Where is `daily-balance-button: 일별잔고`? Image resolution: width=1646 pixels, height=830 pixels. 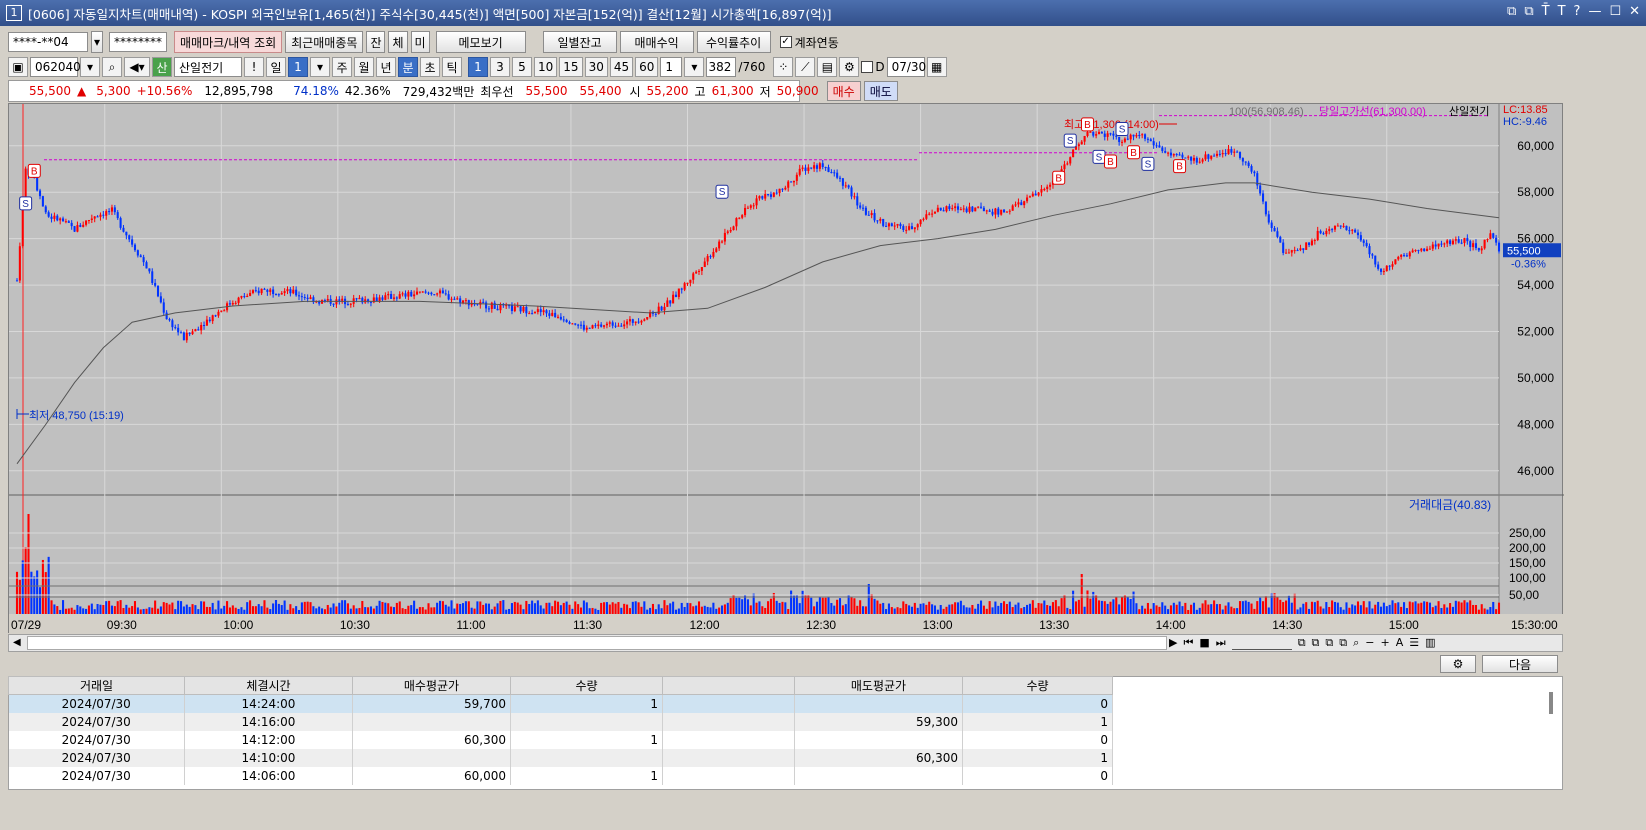
daily-balance-button: 일별잔고 is located at coordinates (579, 42).